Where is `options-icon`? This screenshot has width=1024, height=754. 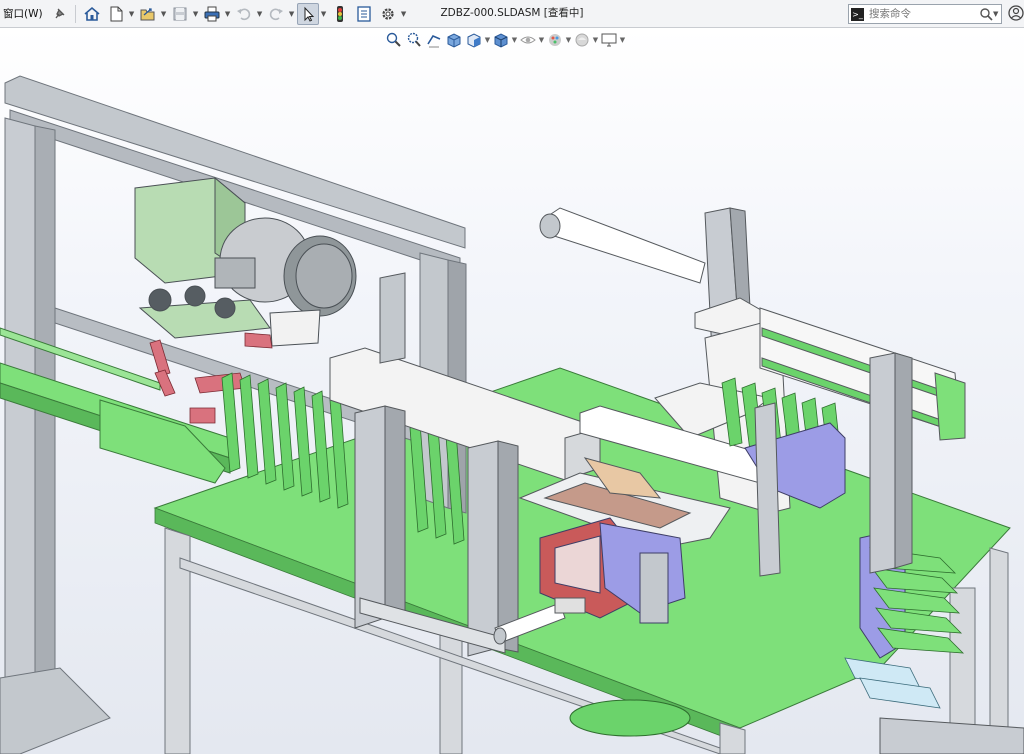
options-icon is located at coordinates (388, 14).